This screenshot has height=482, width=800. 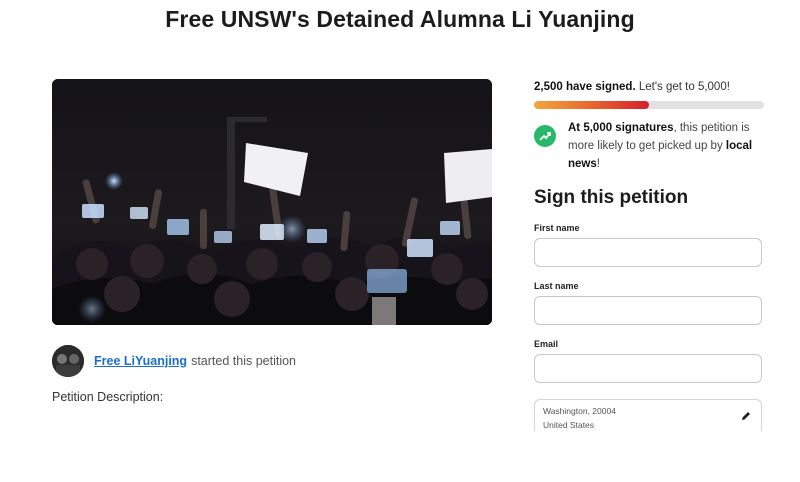 What do you see at coordinates (621, 128) in the screenshot?
I see `milestone-strong: At 5,000 signatures` at bounding box center [621, 128].